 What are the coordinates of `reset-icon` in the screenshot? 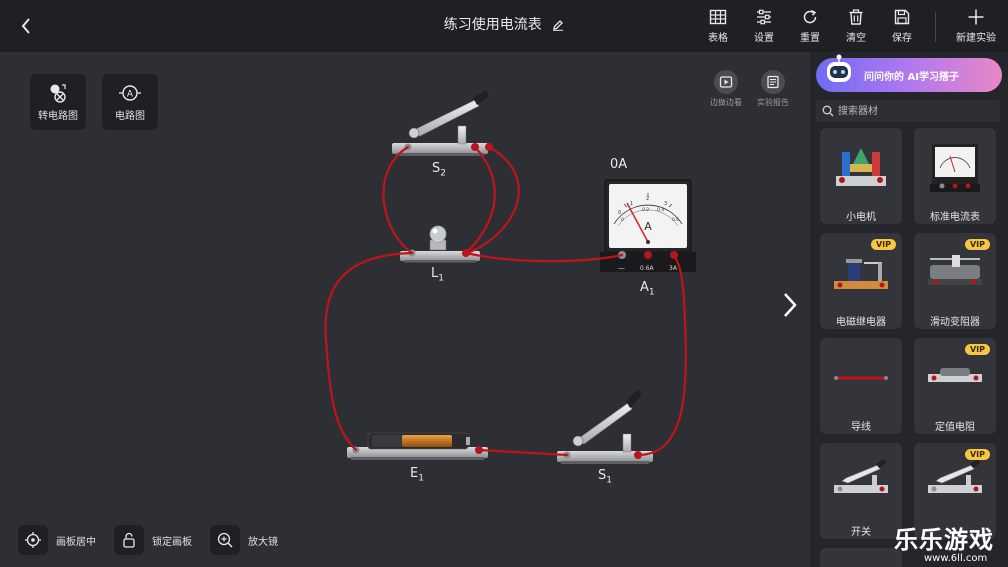 It's located at (810, 16).